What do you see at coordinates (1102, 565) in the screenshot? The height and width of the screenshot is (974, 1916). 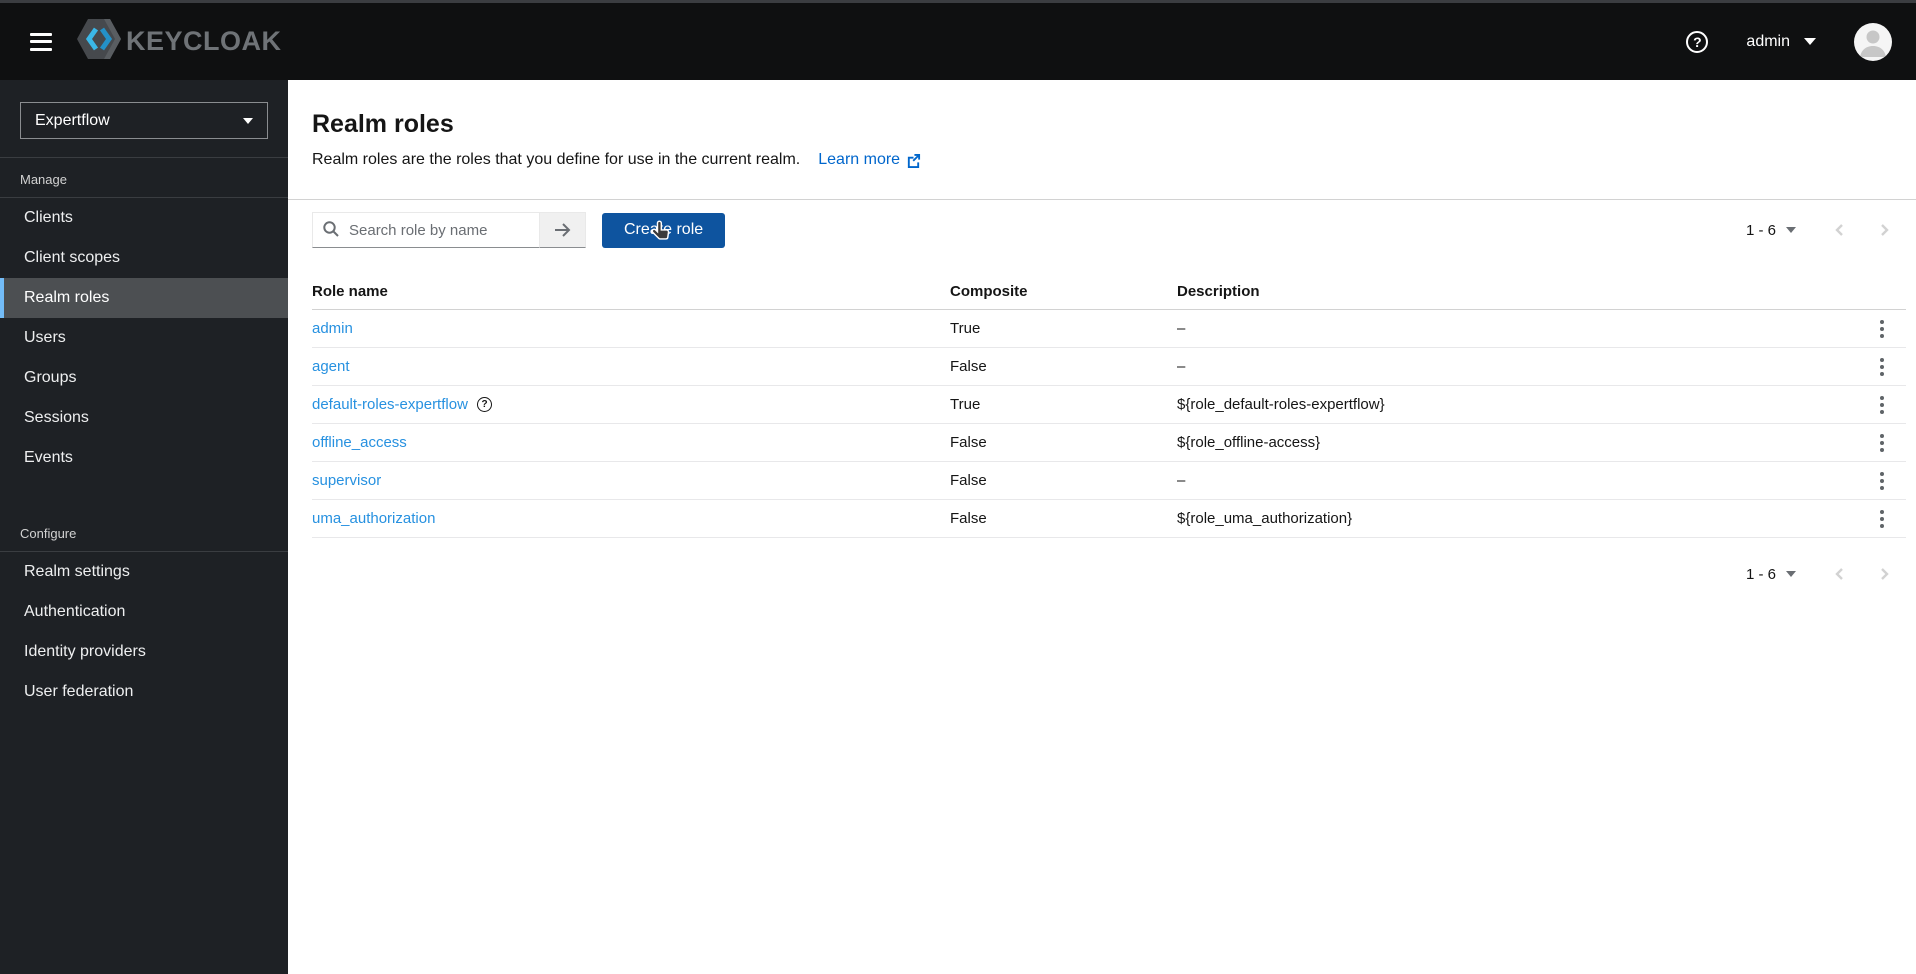 I see `pagination-bottom: 1 - 6` at bounding box center [1102, 565].